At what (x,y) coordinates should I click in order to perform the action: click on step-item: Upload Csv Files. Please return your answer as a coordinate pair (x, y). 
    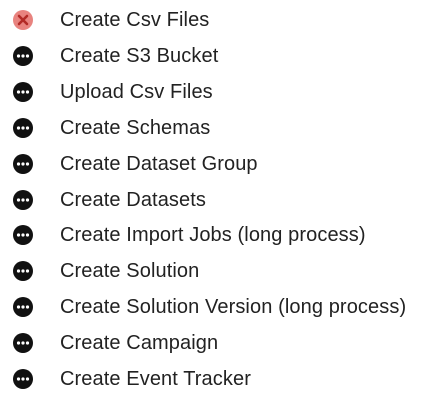
    Looking at the image, I should click on (222, 92).